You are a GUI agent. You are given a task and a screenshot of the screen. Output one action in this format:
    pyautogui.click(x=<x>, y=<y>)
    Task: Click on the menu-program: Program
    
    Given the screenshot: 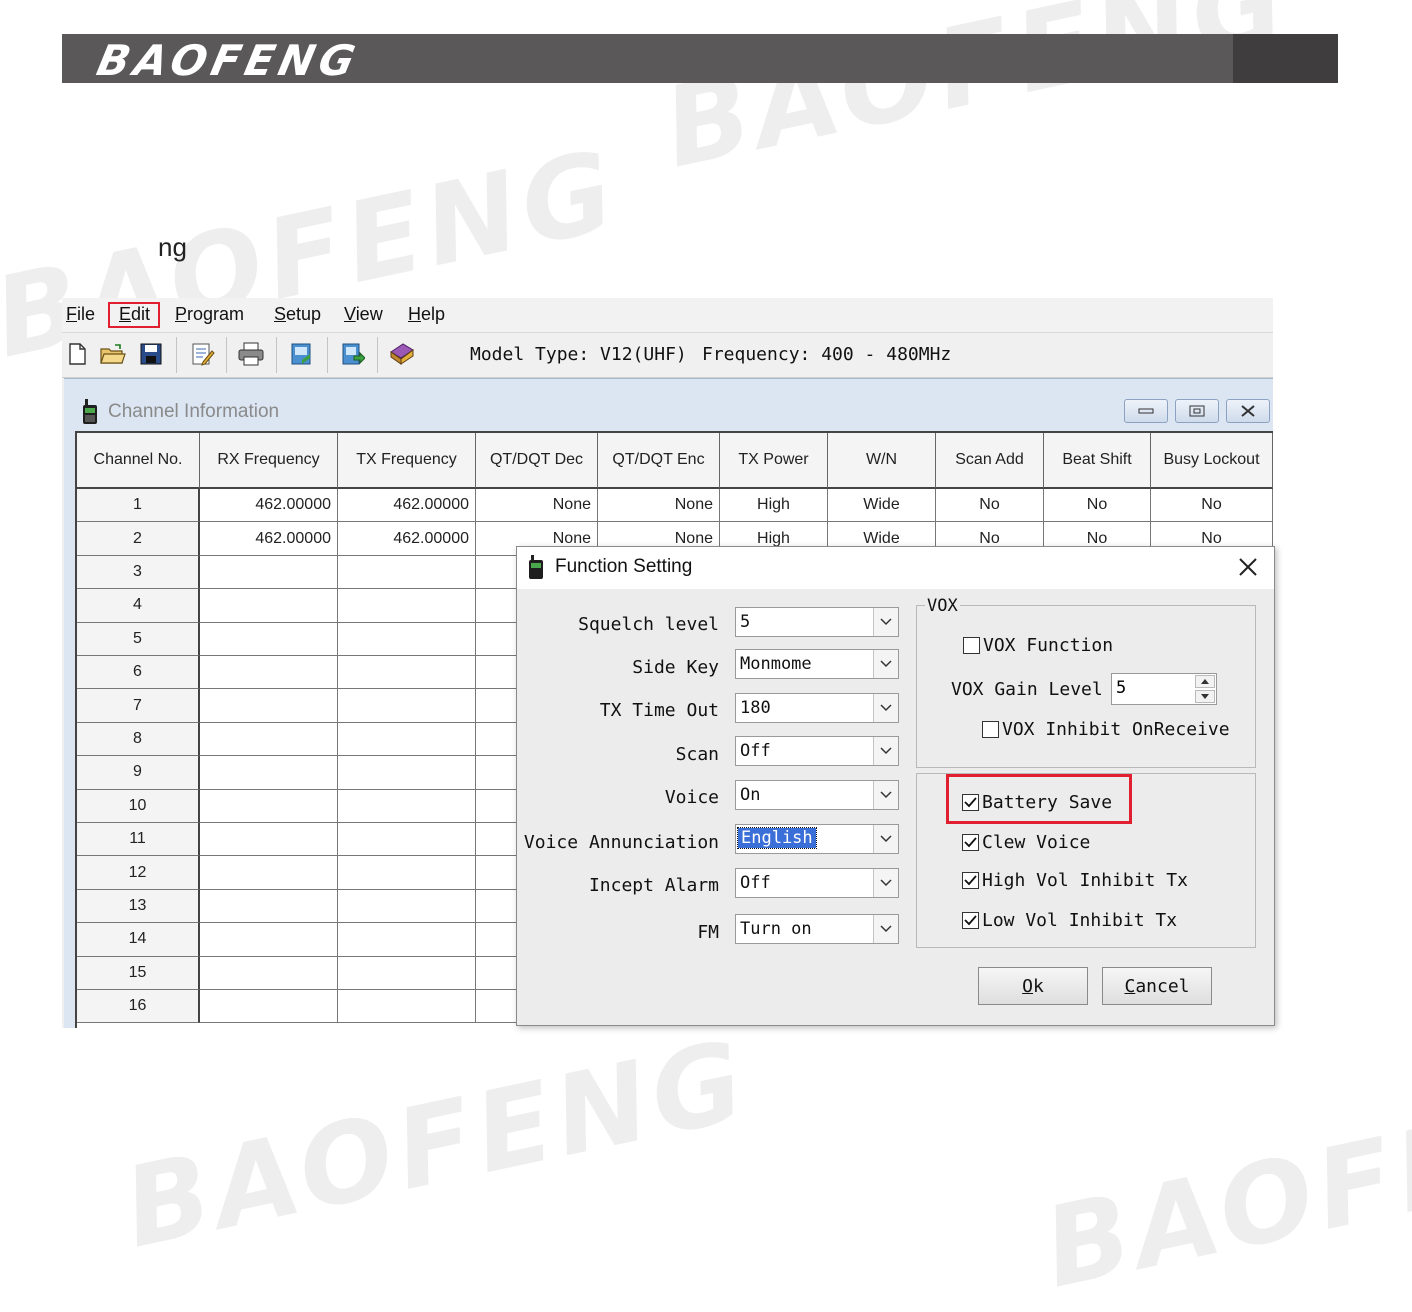 What is the action you would take?
    pyautogui.click(x=209, y=314)
    